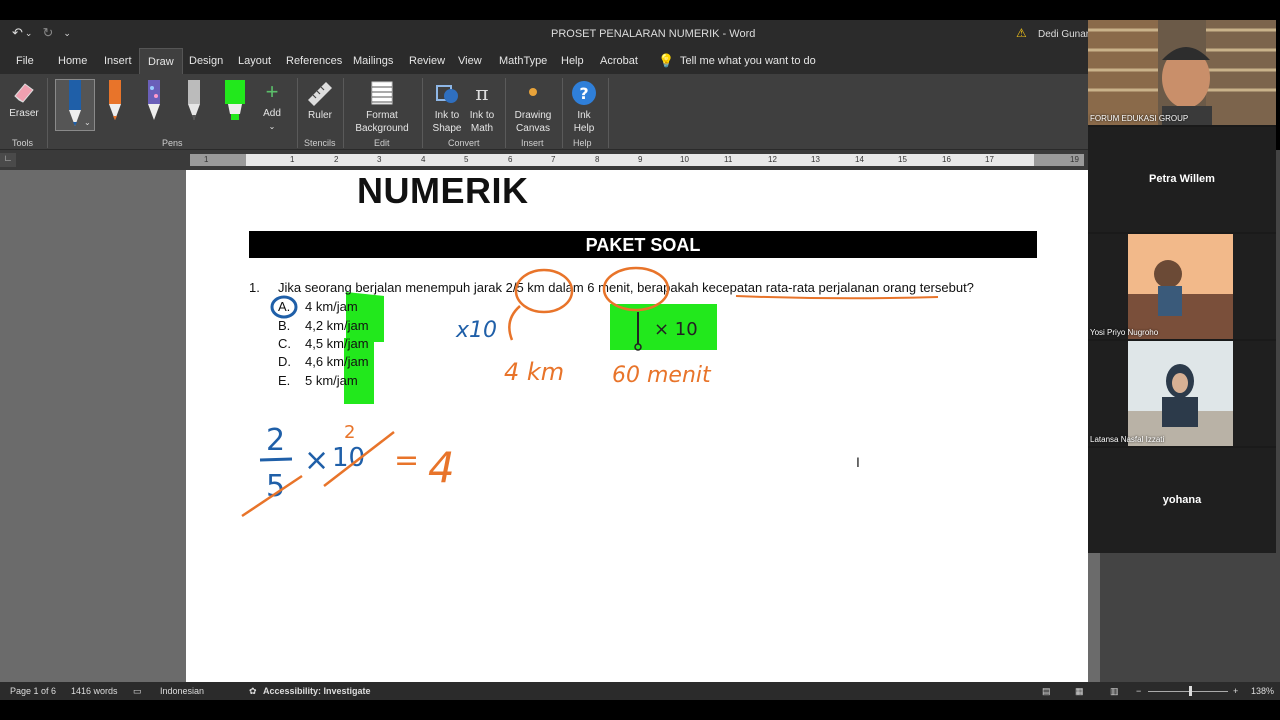 This screenshot has height=720, width=1280. I want to click on print-layout-icon: ▦, so click(1079, 691).